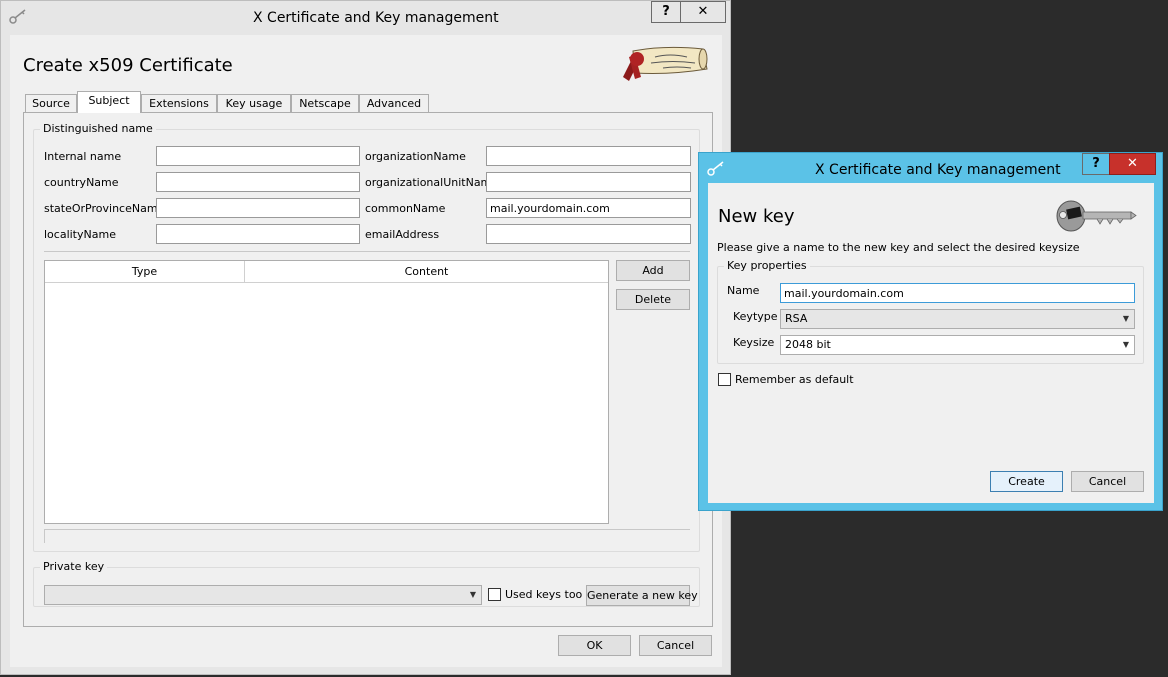 The height and width of the screenshot is (677, 1168). Describe the element at coordinates (74, 567) in the screenshot. I see `private-key-group-title: Private key` at that location.